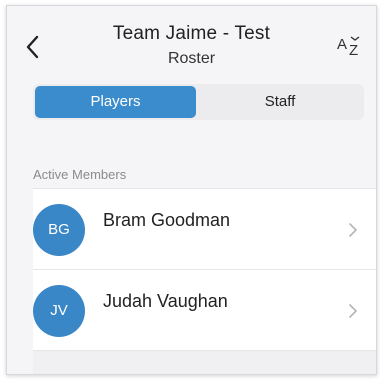  Describe the element at coordinates (191, 58) in the screenshot. I see `page-subtitle: Roster` at that location.